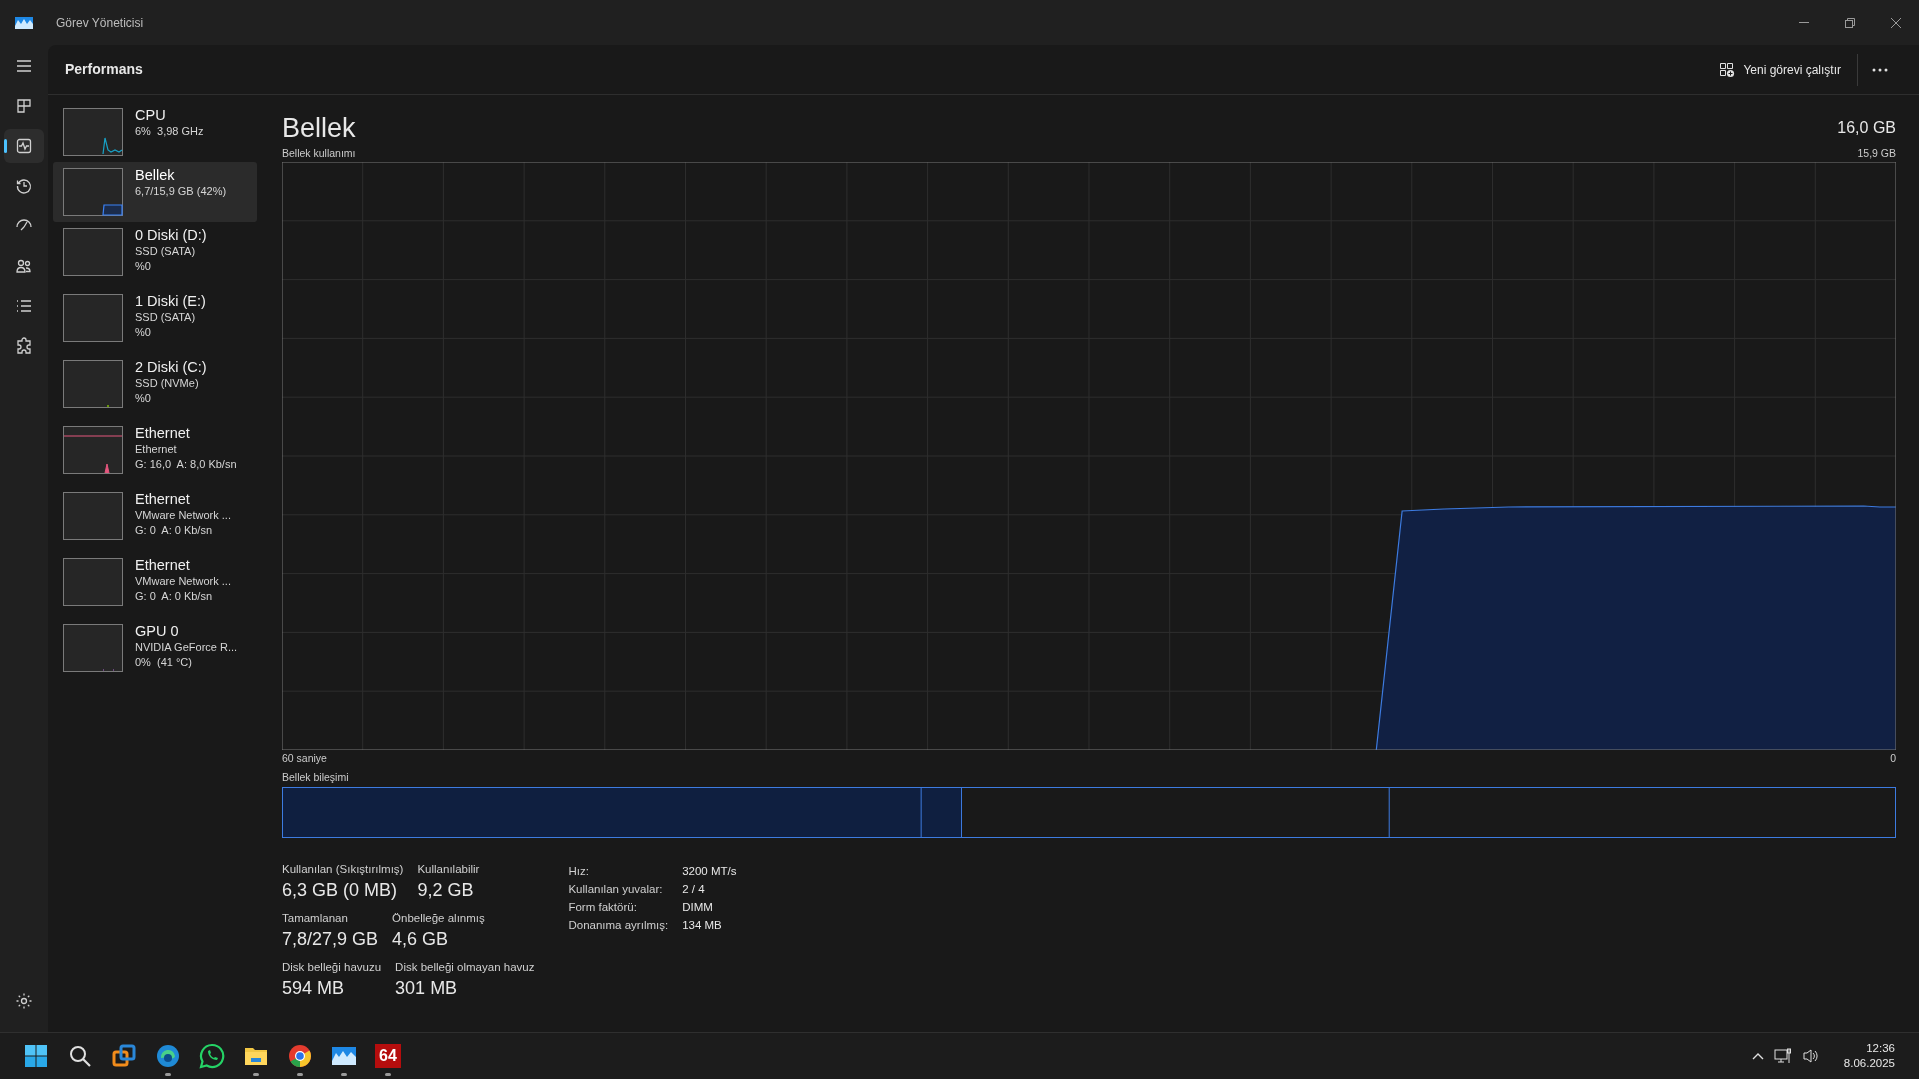 The image size is (1919, 1079). What do you see at coordinates (702, 925) in the screenshot?
I see `detail-value: 134 MB` at bounding box center [702, 925].